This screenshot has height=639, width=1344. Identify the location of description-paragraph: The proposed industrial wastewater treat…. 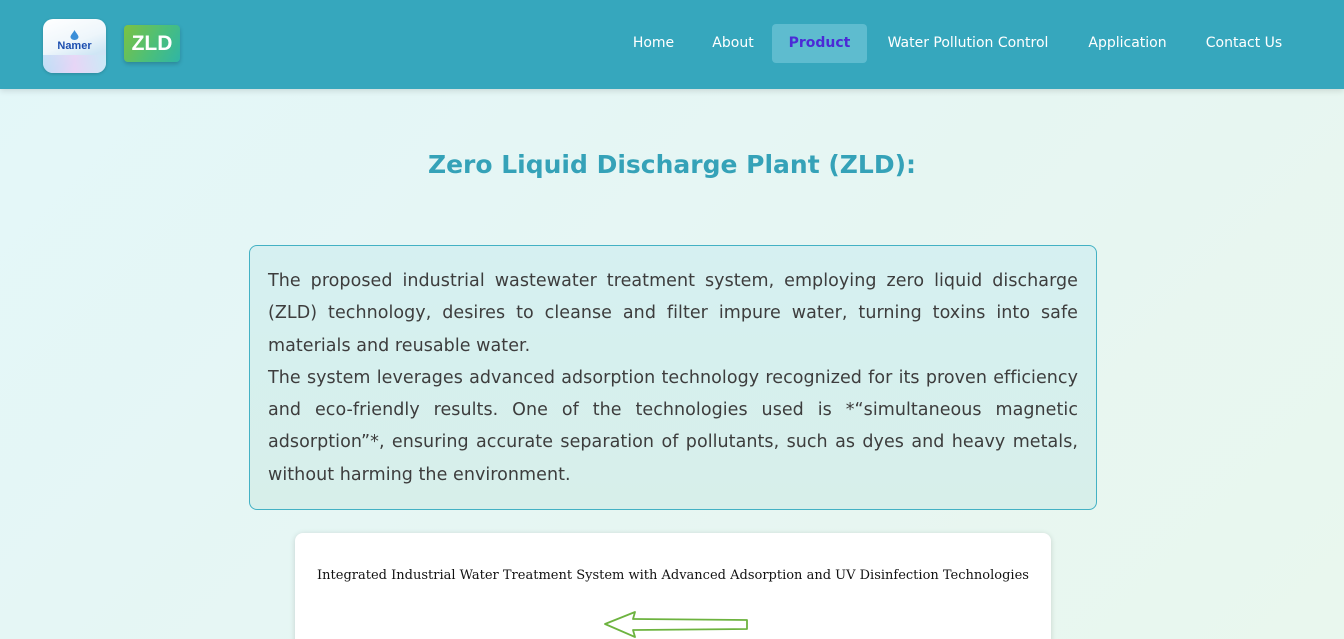
(673, 313).